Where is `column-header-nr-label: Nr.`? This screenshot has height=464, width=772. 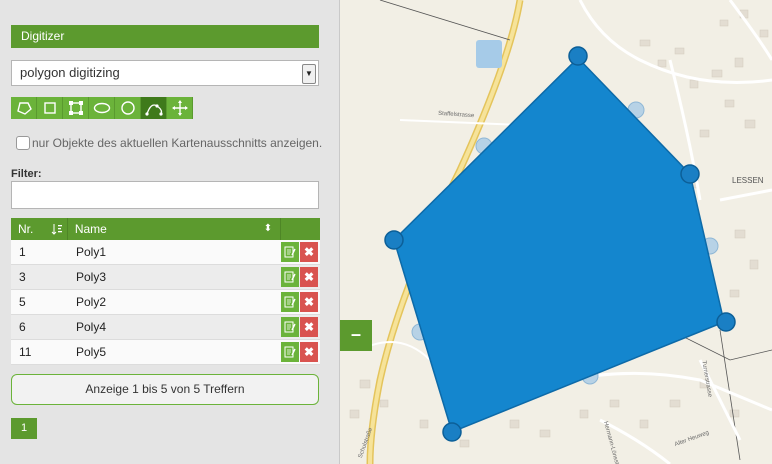 column-header-nr-label: Nr. is located at coordinates (26, 229).